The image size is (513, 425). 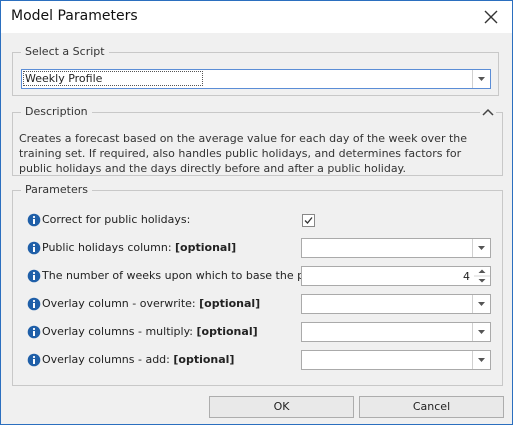 What do you see at coordinates (482, 276) in the screenshot?
I see `spinner-buttons` at bounding box center [482, 276].